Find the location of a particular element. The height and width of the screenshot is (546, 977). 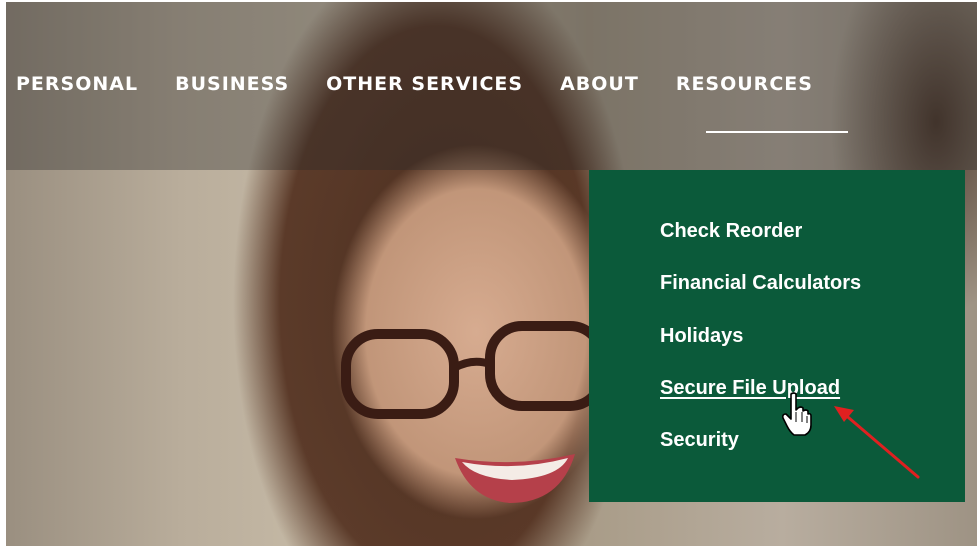

nav-item-business: BUSINESS is located at coordinates (232, 84).